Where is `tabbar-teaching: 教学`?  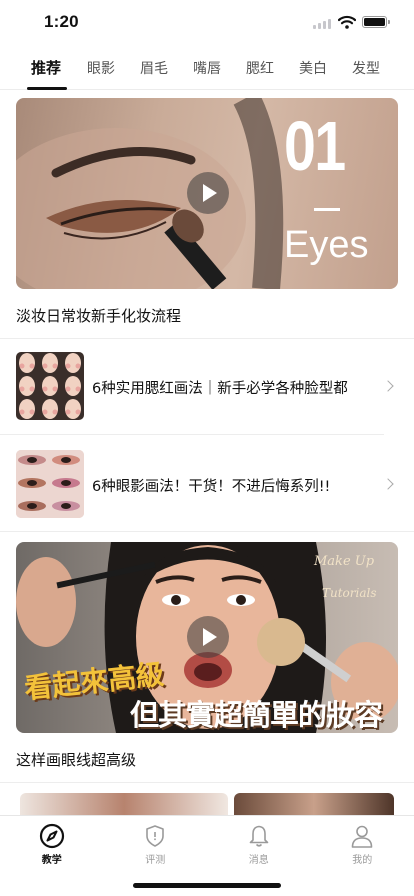 tabbar-teaching: 教学 is located at coordinates (52, 844).